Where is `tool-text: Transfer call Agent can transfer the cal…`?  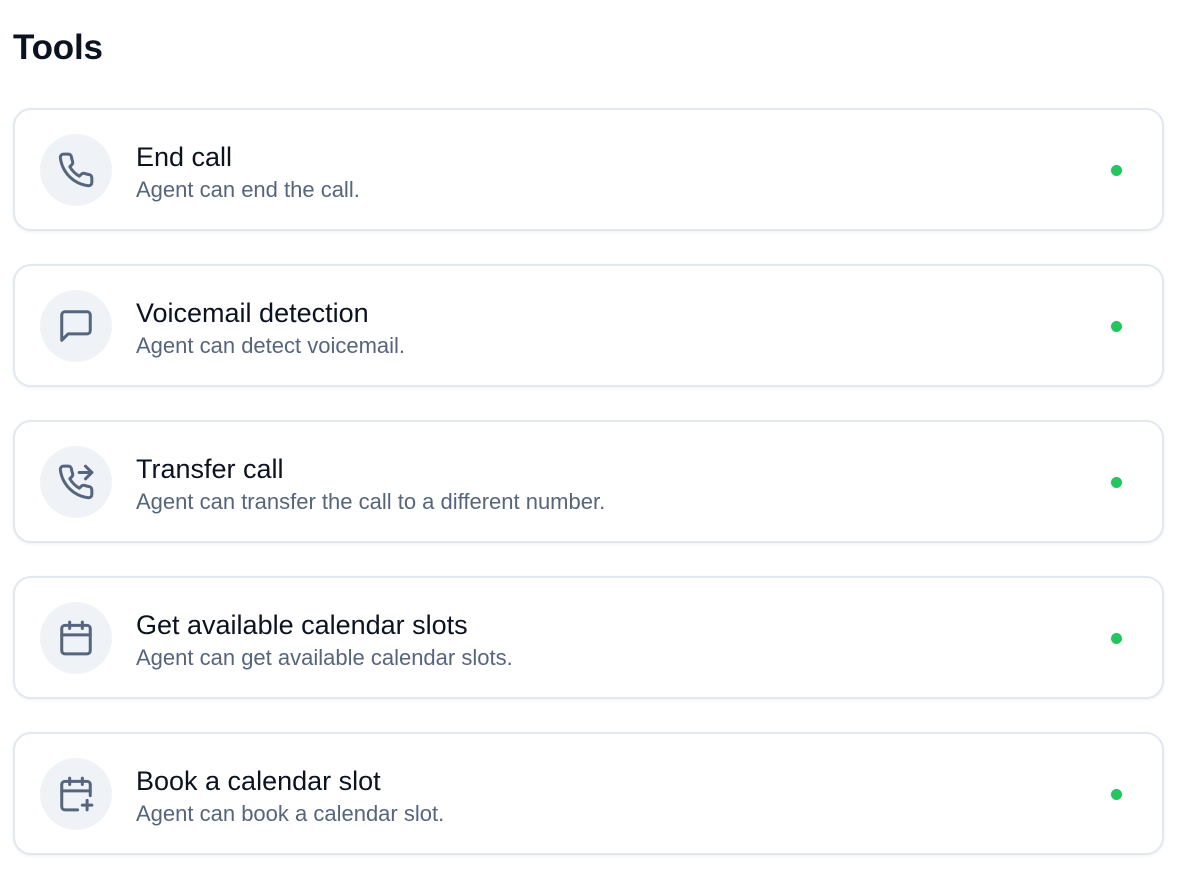
tool-text: Transfer call Agent can transfer the cal… is located at coordinates (370, 484).